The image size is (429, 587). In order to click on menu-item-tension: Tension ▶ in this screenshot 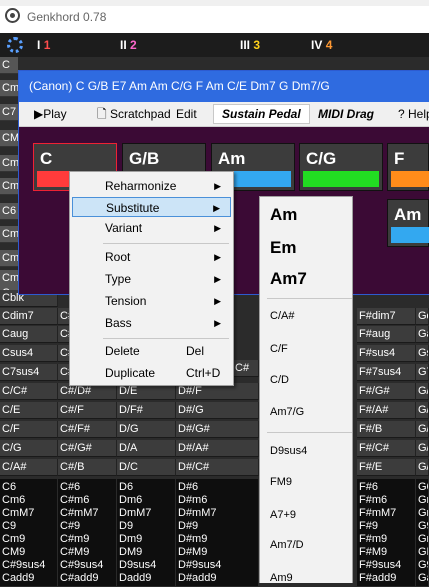, I will do `click(151, 301)`.